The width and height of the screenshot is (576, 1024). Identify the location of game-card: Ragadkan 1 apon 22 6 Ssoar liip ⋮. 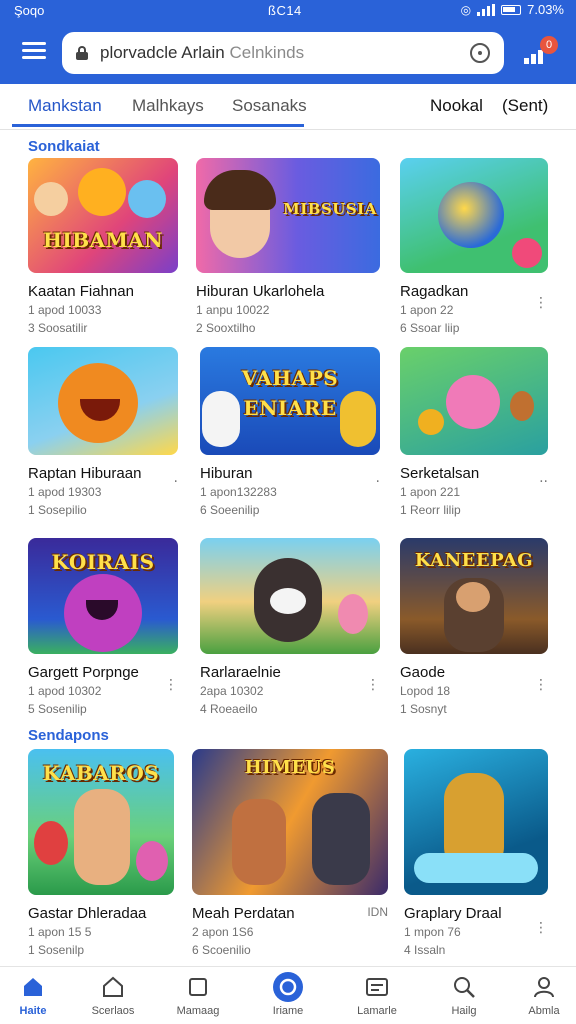
(474, 247).